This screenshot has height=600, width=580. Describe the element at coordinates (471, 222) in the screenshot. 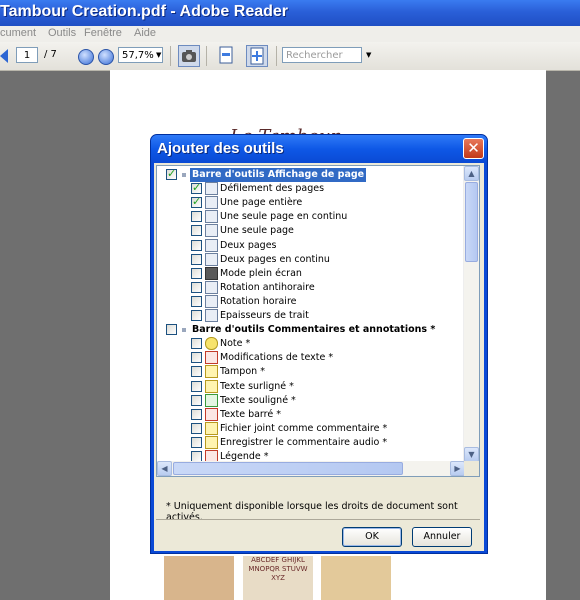

I see `vertical-scroll-thumb` at that location.